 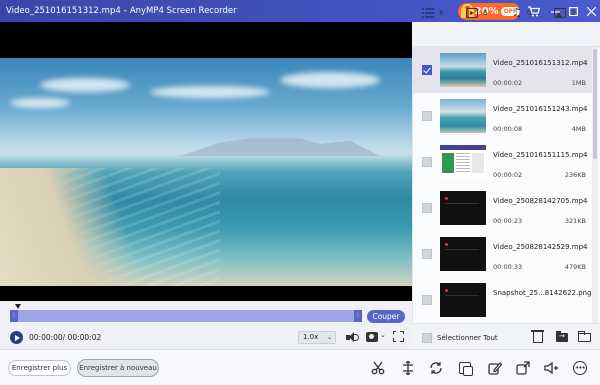 What do you see at coordinates (65, 337) in the screenshot?
I see `time-display: 00:00:00/ 00:00:02` at bounding box center [65, 337].